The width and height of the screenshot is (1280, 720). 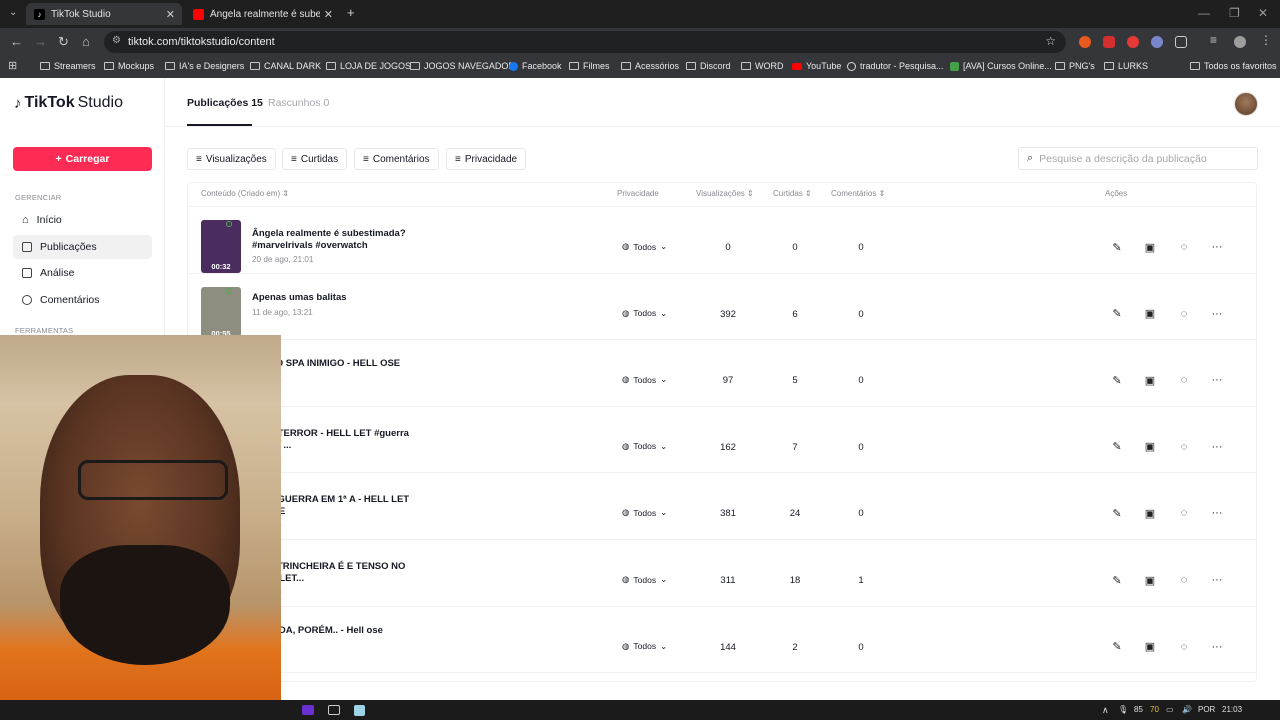 I want to click on header-likes: Curtidas ⇕, so click(x=792, y=193).